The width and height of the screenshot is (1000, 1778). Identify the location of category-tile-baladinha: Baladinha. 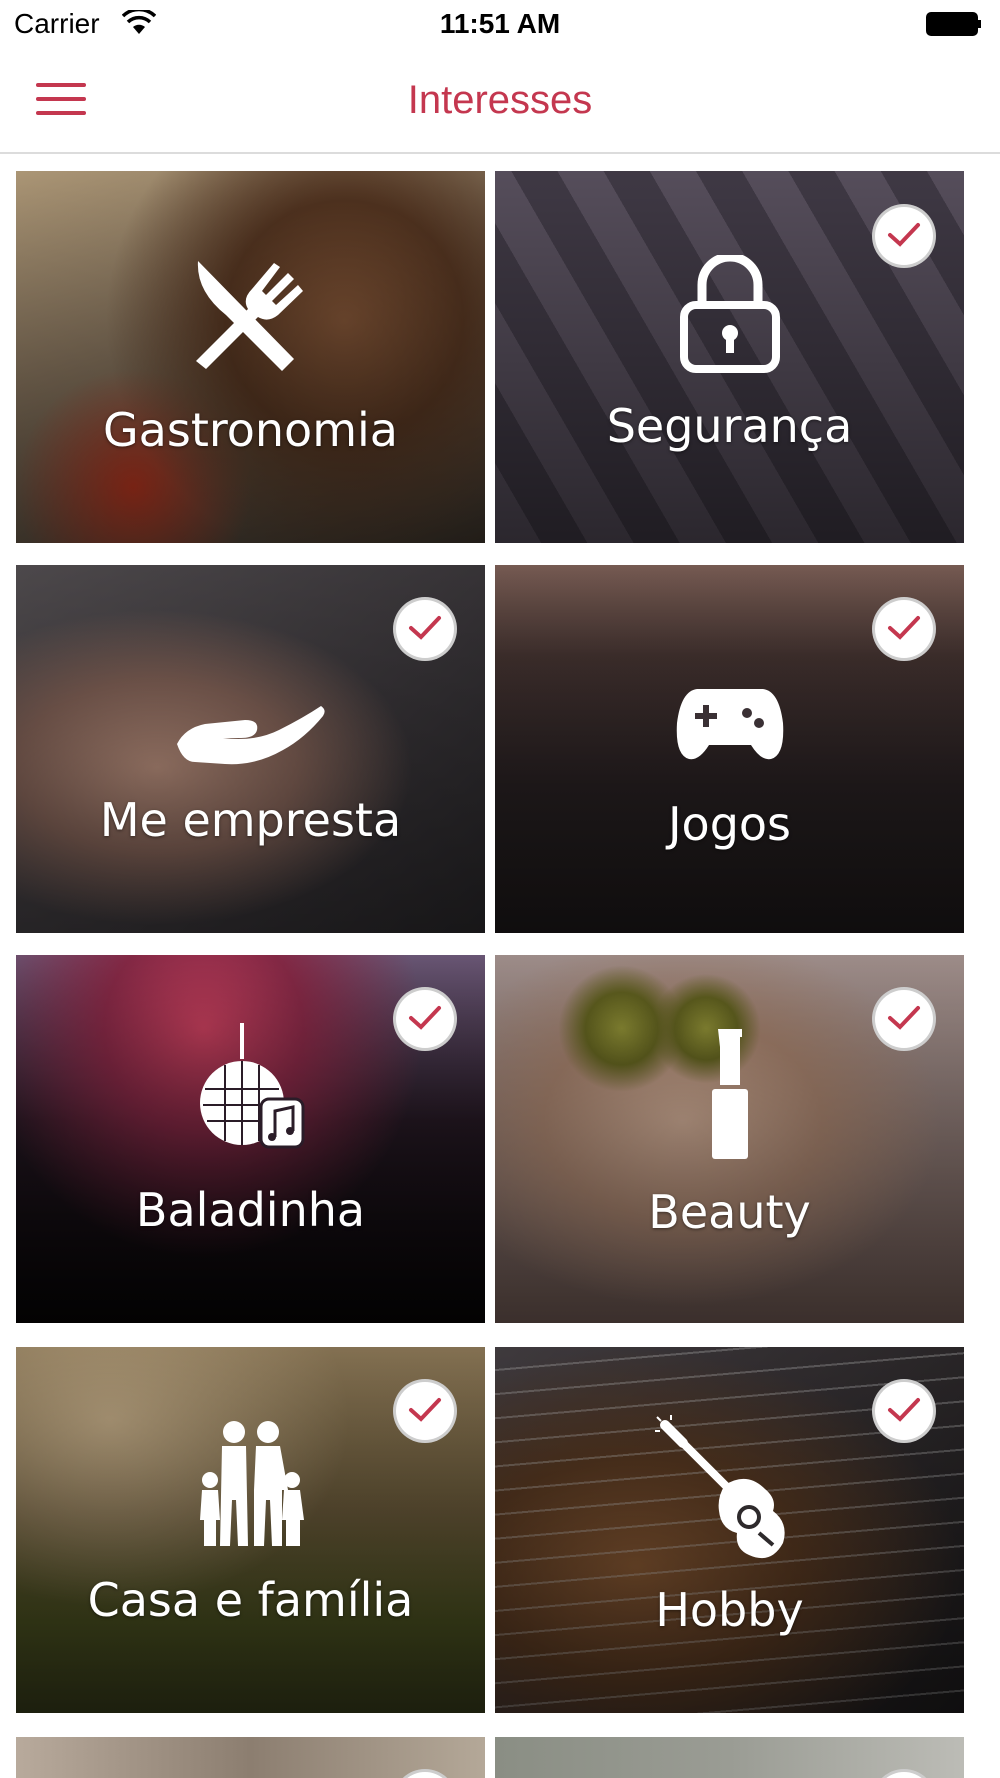
(250, 1139).